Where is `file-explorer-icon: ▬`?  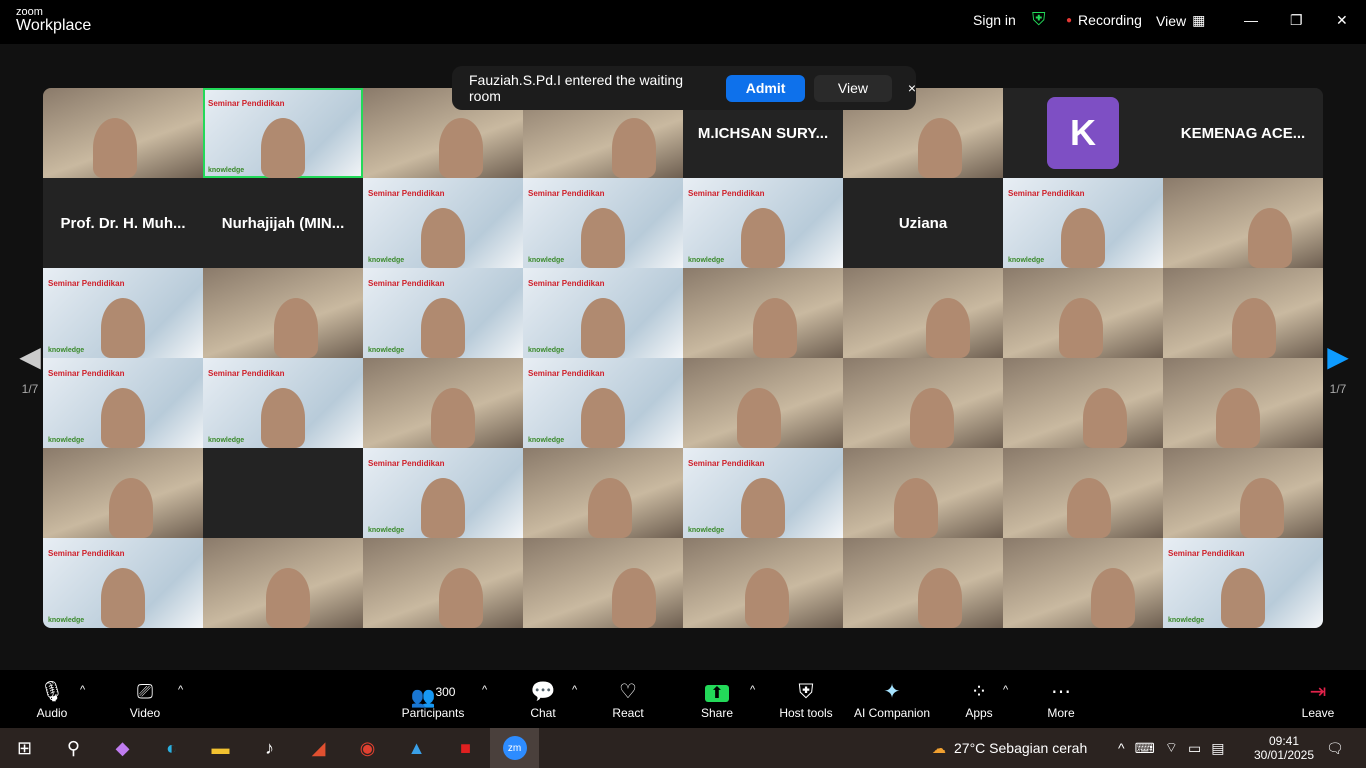 file-explorer-icon: ▬ is located at coordinates (220, 748).